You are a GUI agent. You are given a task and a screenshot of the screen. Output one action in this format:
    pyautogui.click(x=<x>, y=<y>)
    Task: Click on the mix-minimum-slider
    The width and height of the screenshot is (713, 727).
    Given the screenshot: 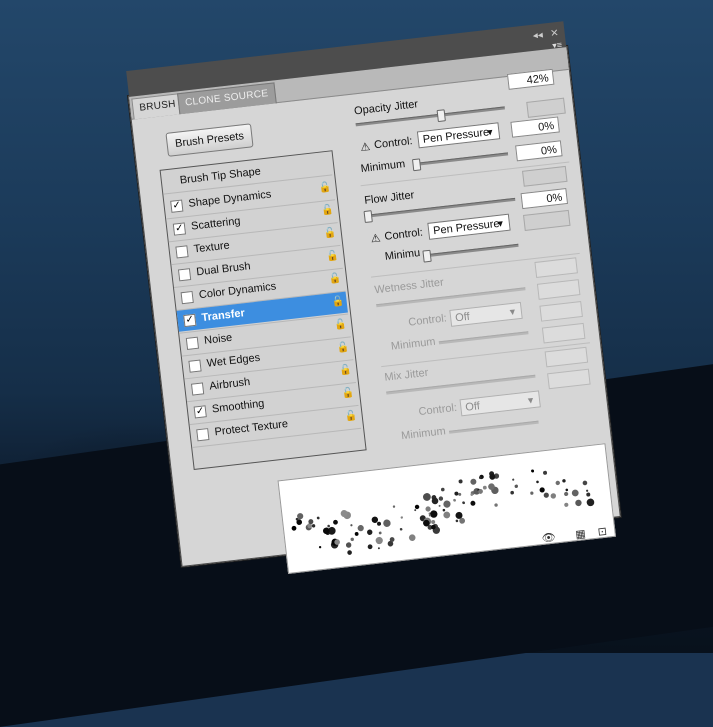 What is the action you would take?
    pyautogui.click(x=493, y=427)
    